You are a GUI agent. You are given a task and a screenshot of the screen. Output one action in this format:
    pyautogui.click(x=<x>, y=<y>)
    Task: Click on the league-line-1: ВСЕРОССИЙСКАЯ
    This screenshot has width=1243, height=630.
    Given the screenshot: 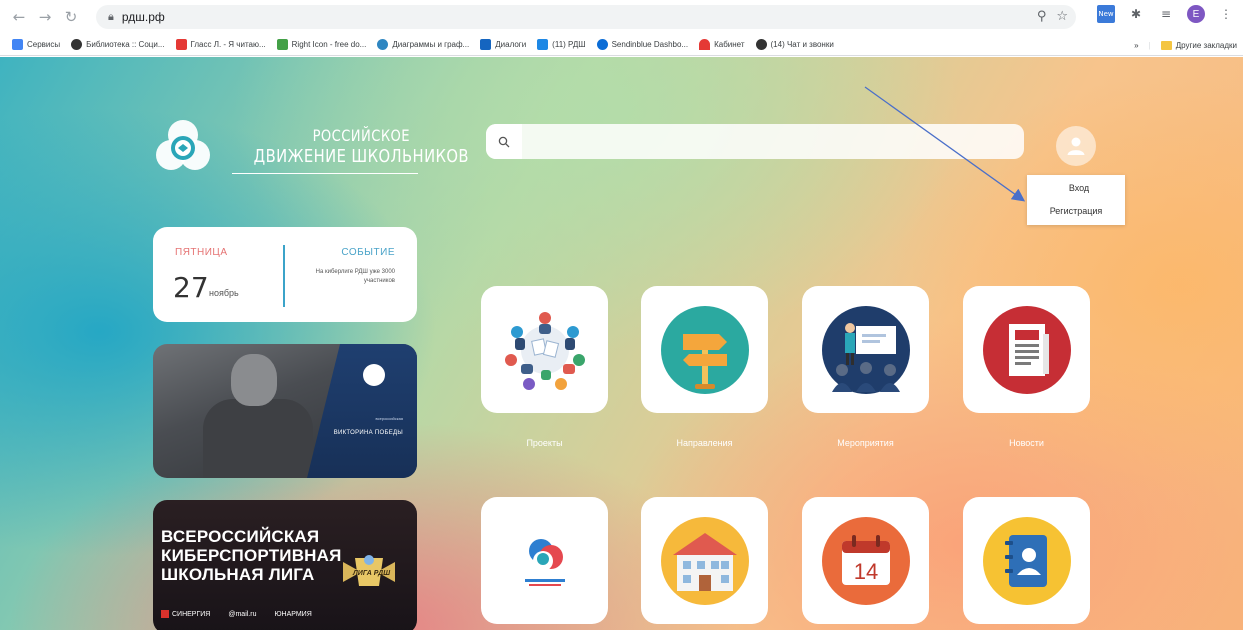 What is the action you would take?
    pyautogui.click(x=240, y=536)
    